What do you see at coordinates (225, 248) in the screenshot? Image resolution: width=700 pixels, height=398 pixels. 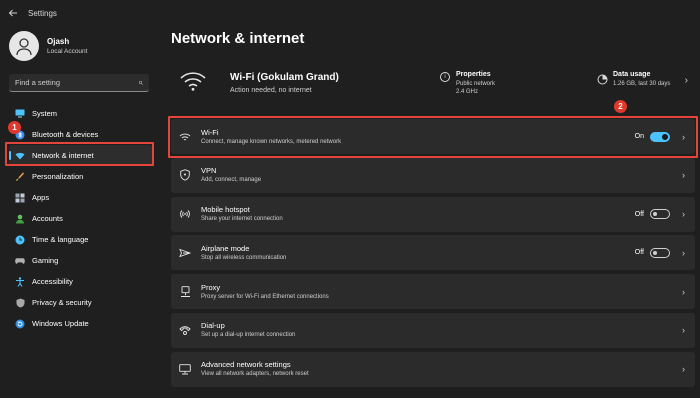 I see `row-title: Airplane mode` at bounding box center [225, 248].